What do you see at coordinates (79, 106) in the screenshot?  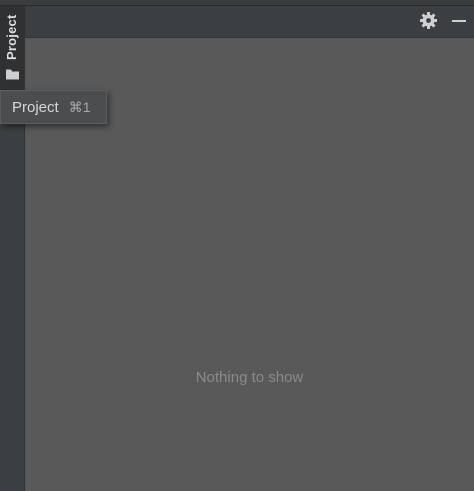 I see `tooltip-shortcut: ⌘1` at bounding box center [79, 106].